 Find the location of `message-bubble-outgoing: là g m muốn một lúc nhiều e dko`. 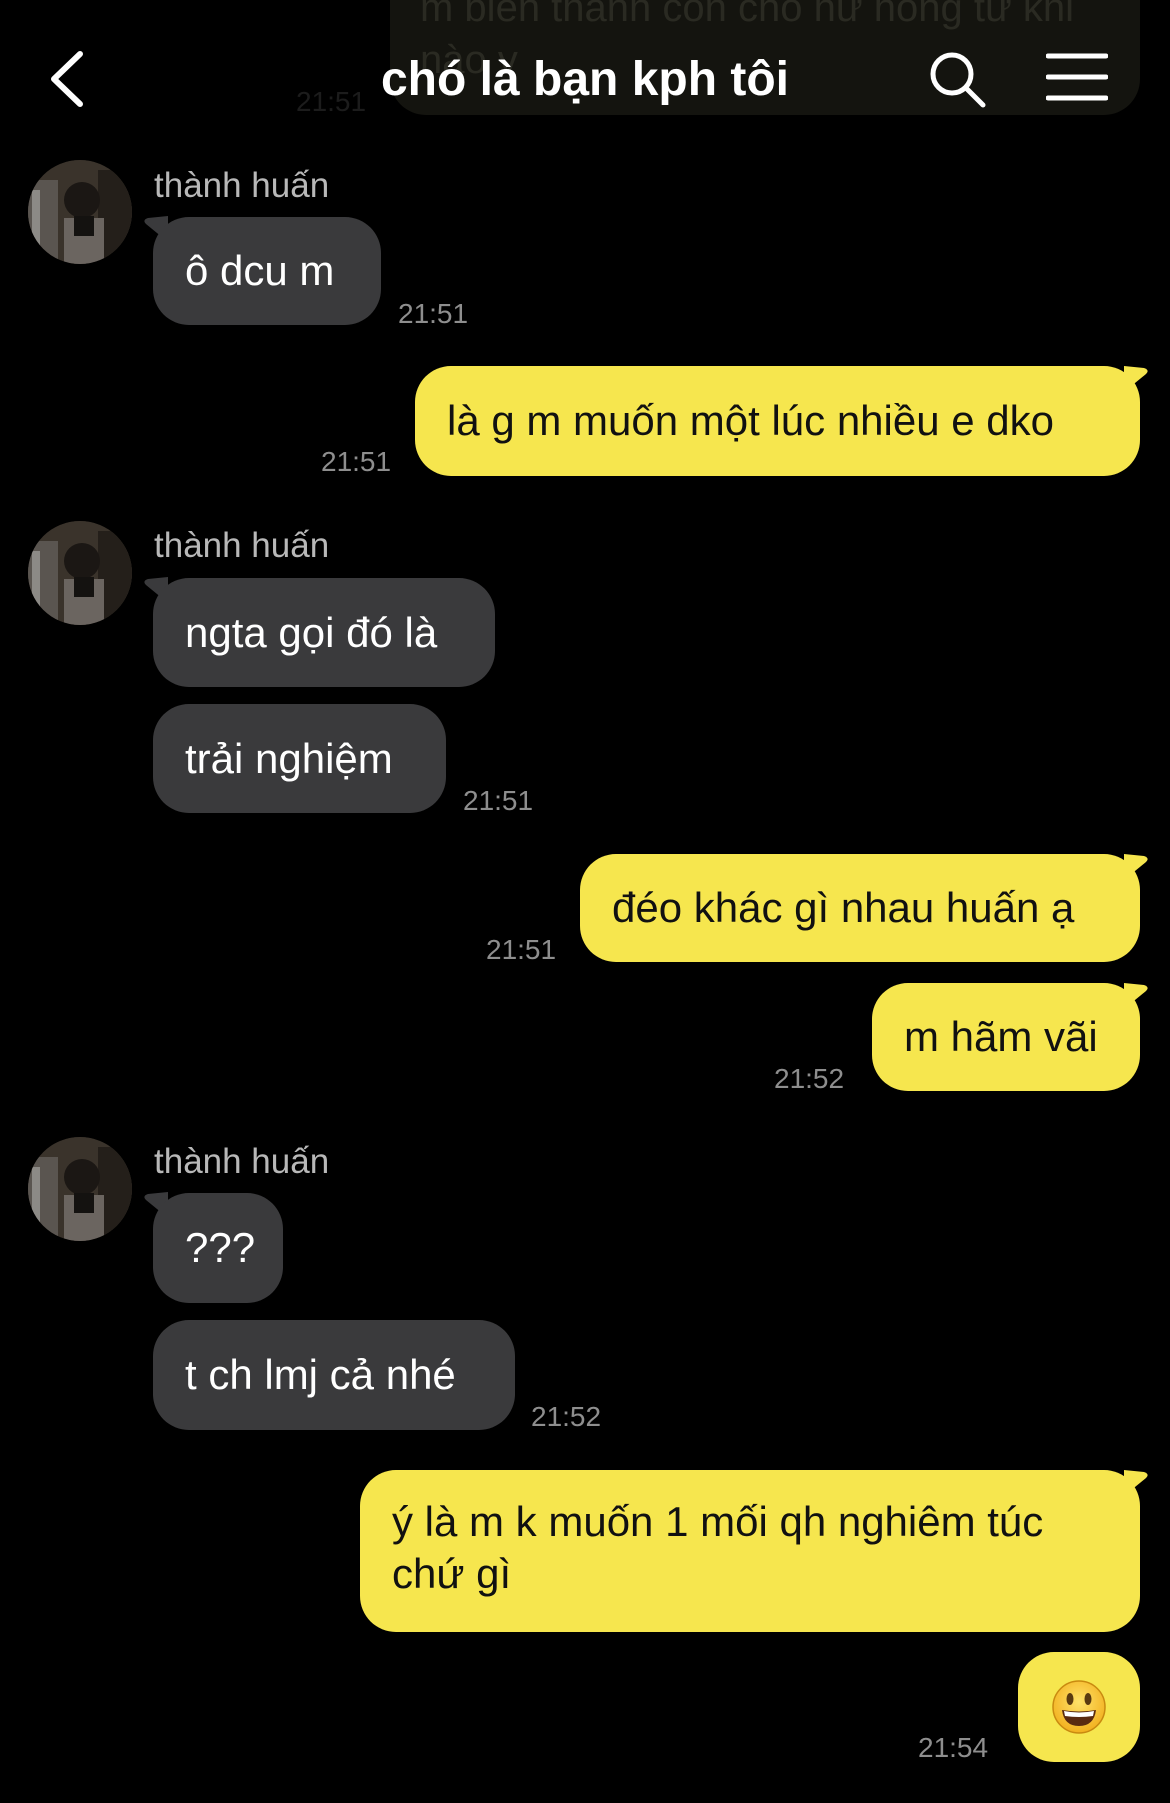

message-bubble-outgoing: là g m muốn một lúc nhiều e dko is located at coordinates (777, 421).